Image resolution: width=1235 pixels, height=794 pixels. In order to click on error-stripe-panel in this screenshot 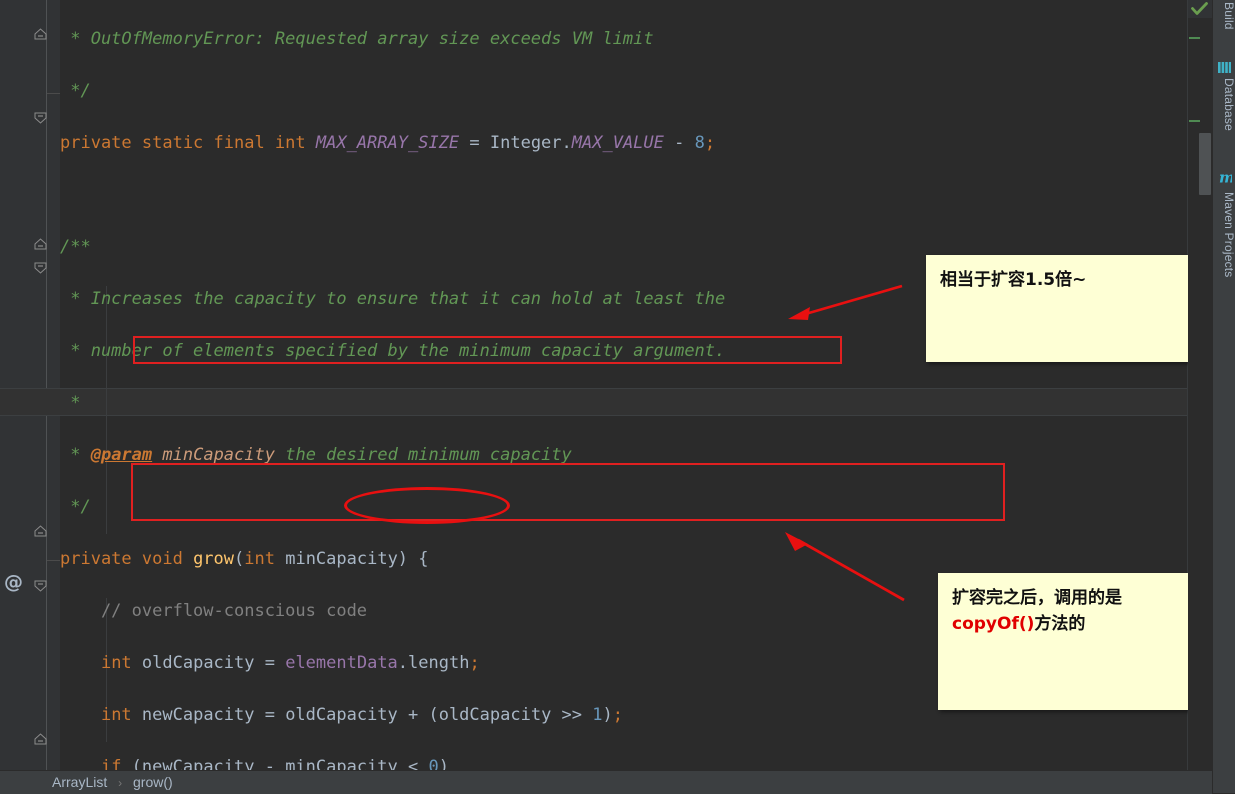, I will do `click(1200, 385)`.